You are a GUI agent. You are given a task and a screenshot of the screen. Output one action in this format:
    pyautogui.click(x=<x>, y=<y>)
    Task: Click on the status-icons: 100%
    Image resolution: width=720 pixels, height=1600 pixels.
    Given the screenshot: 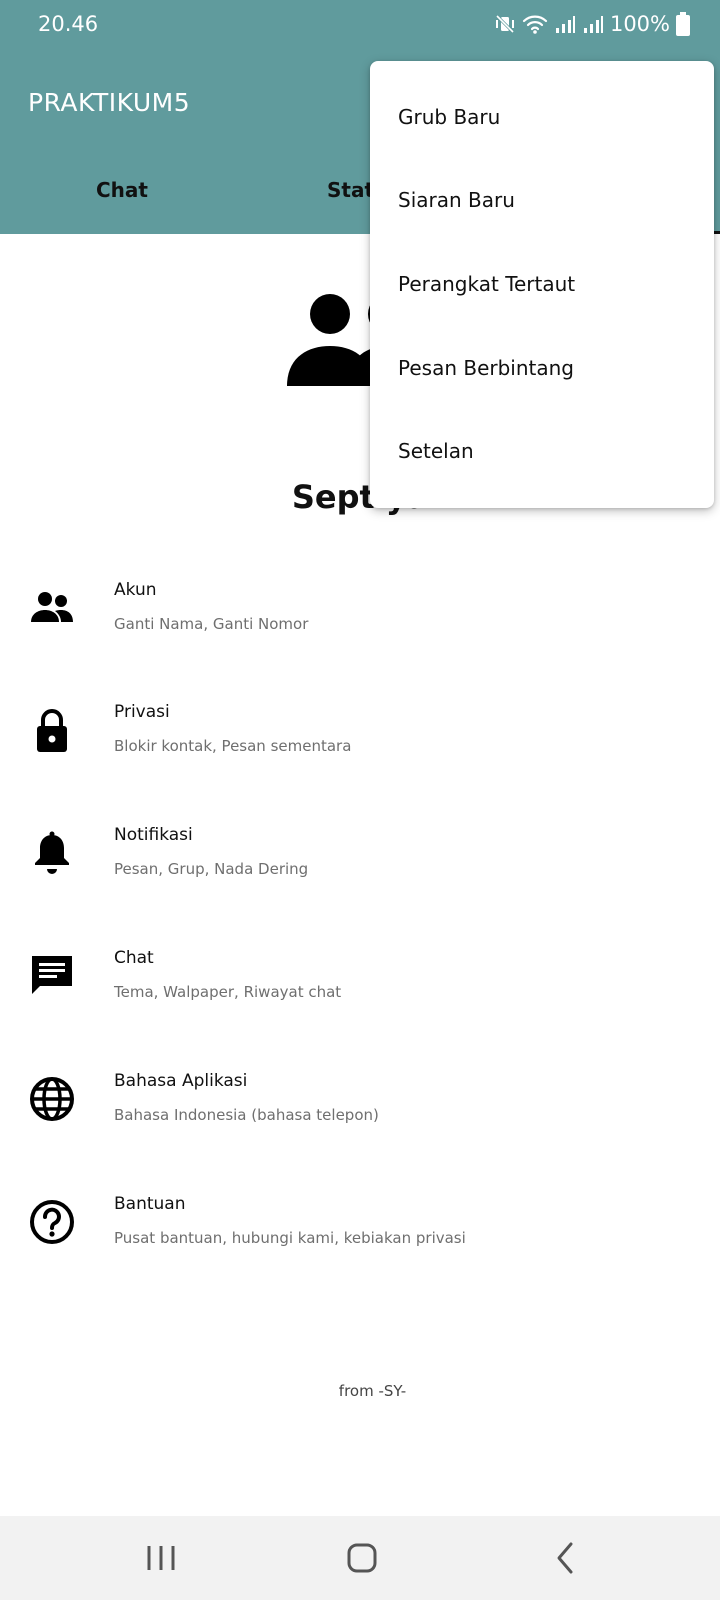 What is the action you would take?
    pyautogui.click(x=592, y=24)
    